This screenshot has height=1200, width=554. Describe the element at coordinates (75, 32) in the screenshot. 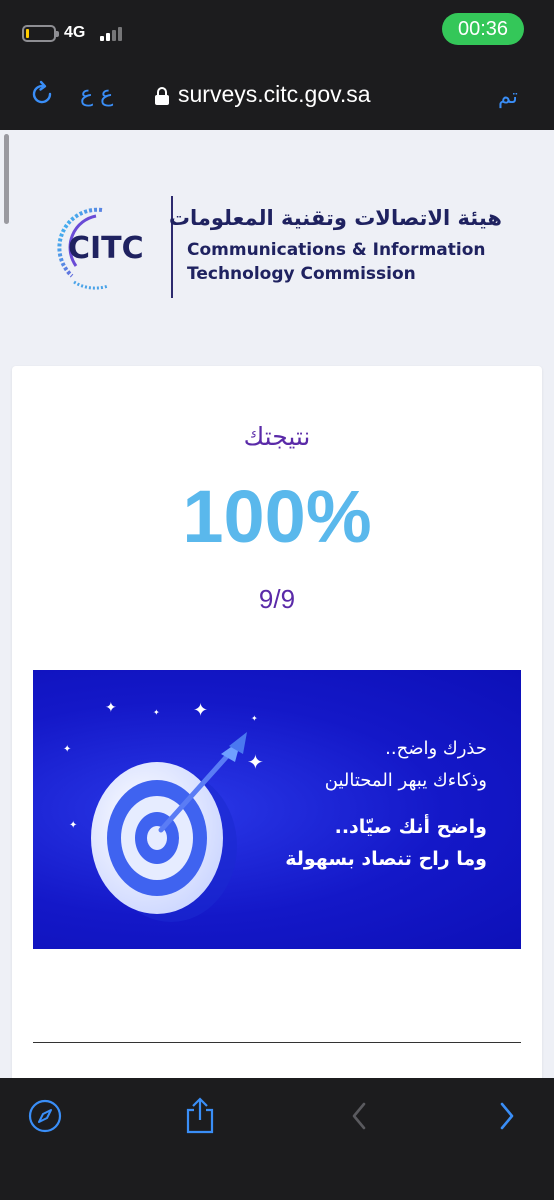

I see `network-type: 4G` at that location.